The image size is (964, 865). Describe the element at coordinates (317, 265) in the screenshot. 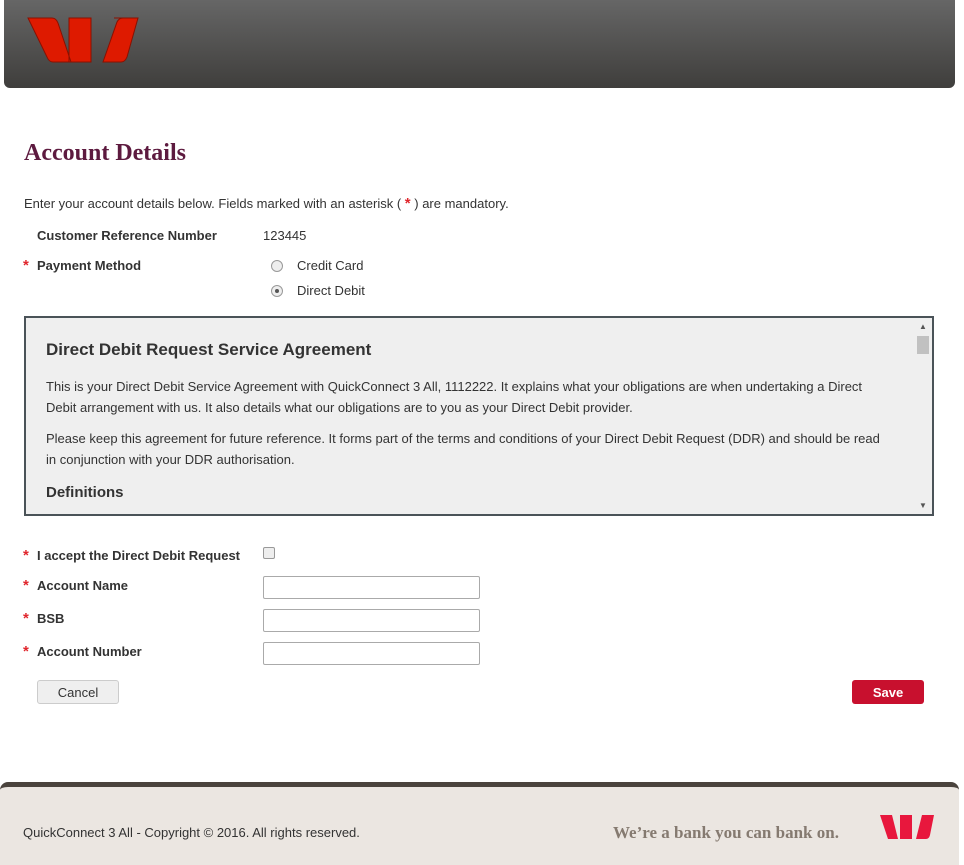

I see `radio-credit-card: Credit Card` at that location.